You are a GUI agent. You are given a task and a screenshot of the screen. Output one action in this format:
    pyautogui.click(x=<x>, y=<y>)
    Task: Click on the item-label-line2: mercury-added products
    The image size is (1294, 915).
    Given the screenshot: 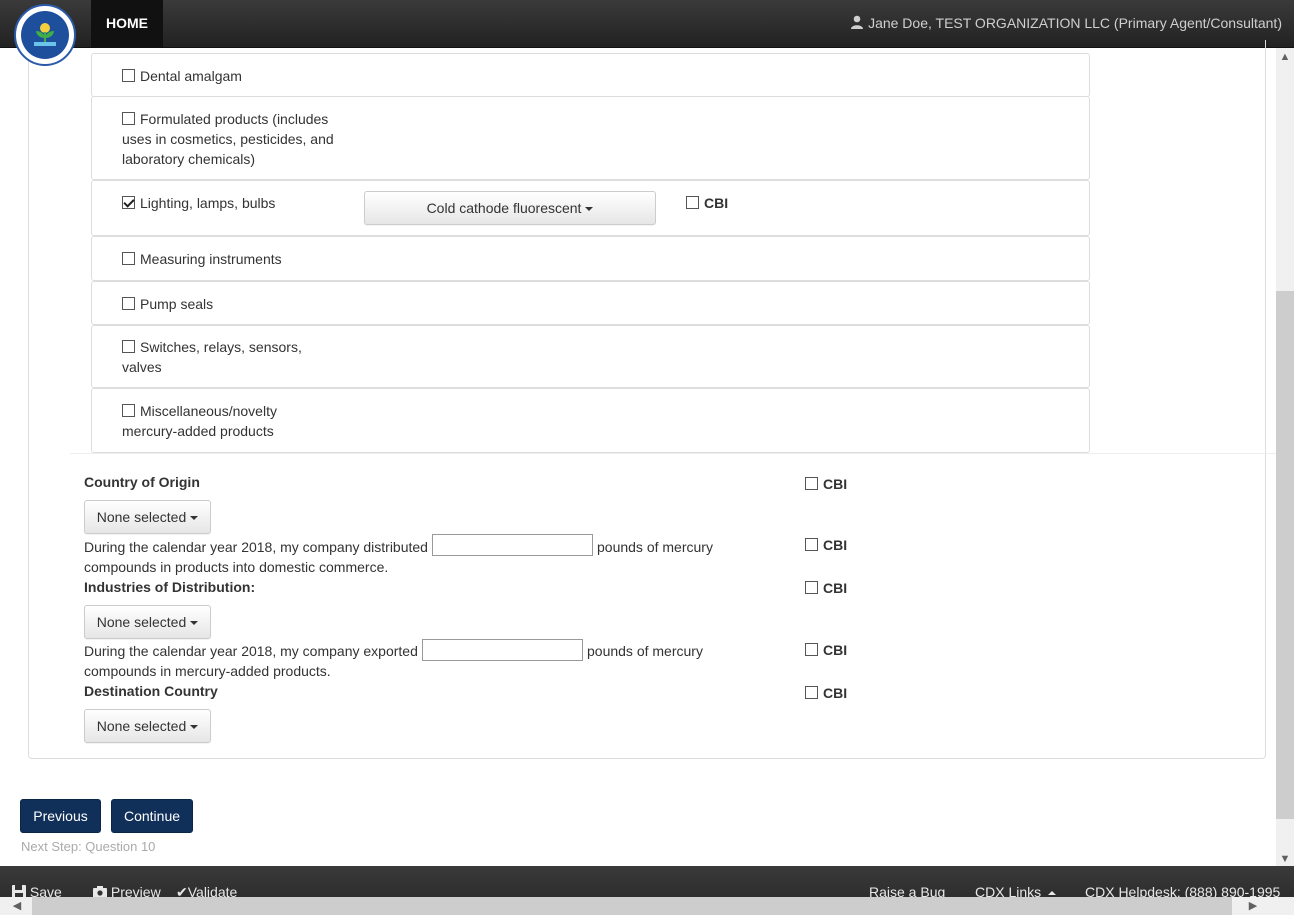 What is the action you would take?
    pyautogui.click(x=198, y=431)
    